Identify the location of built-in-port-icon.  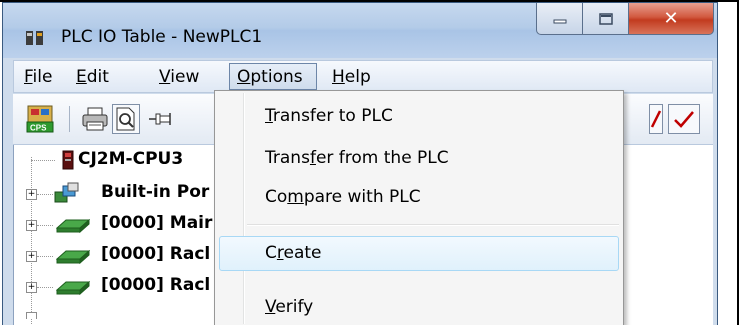
(66, 192).